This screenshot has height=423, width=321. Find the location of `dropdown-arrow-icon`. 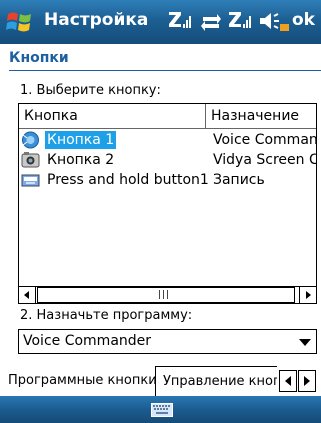

dropdown-arrow-icon is located at coordinates (305, 342).